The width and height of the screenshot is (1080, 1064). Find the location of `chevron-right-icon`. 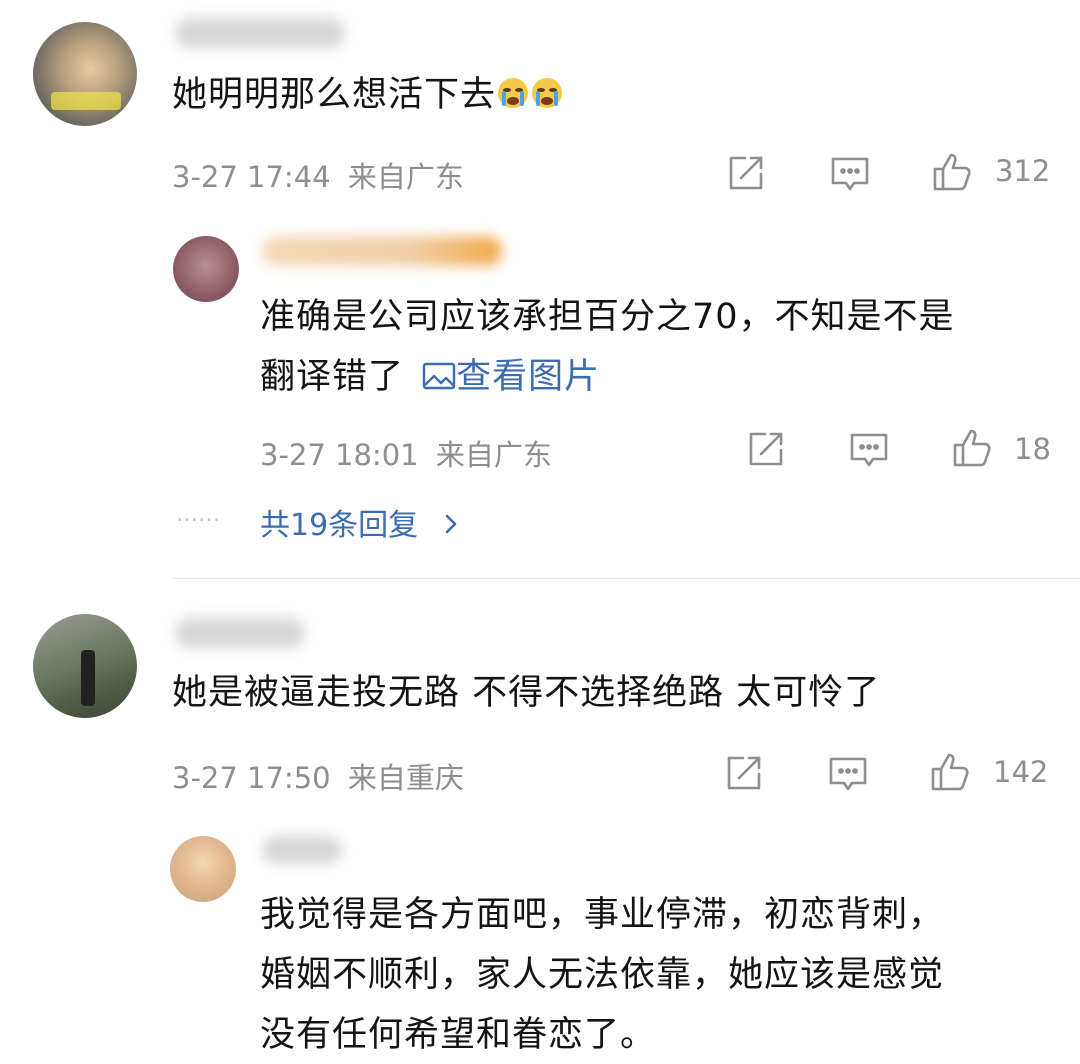

chevron-right-icon is located at coordinates (451, 524).